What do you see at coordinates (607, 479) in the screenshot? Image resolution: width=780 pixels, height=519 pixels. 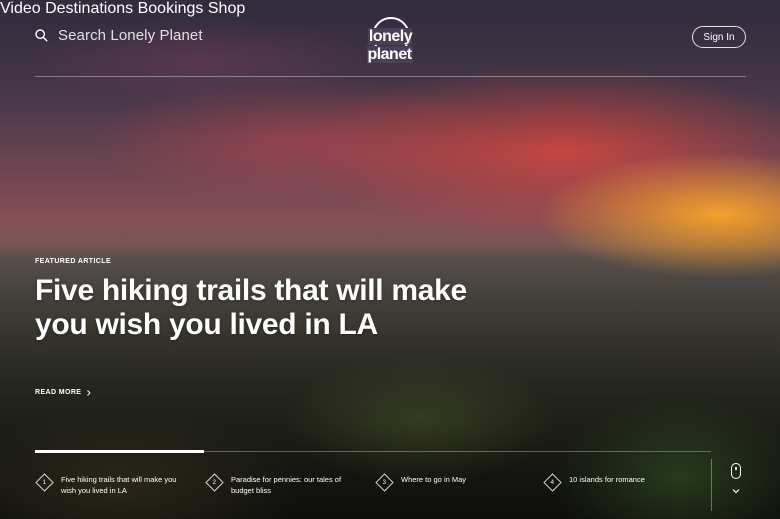 I see `carousel-item-title: 10 islands for romance` at bounding box center [607, 479].